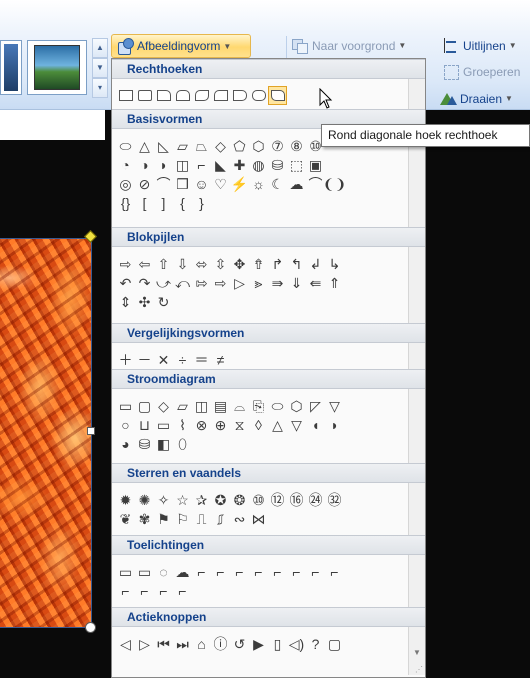 Image resolution: width=530 pixels, height=678 pixels. I want to click on shape-option: ⑧, so click(296, 145).